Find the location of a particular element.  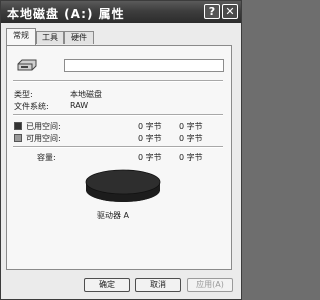

capacity-bytes: 0 字节 is located at coordinates (150, 157).